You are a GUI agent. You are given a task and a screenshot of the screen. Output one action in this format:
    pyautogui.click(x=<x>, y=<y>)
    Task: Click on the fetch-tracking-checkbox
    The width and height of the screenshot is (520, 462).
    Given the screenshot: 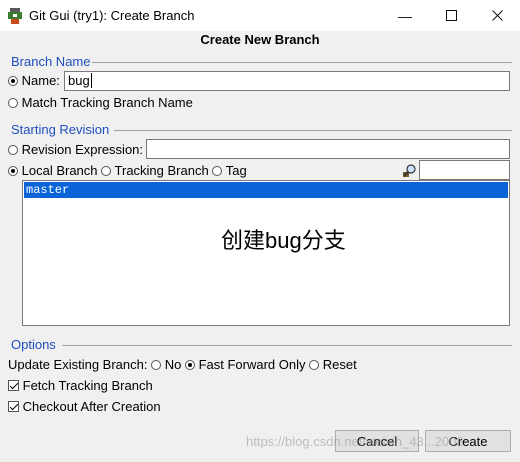 What is the action you would take?
    pyautogui.click(x=13, y=385)
    